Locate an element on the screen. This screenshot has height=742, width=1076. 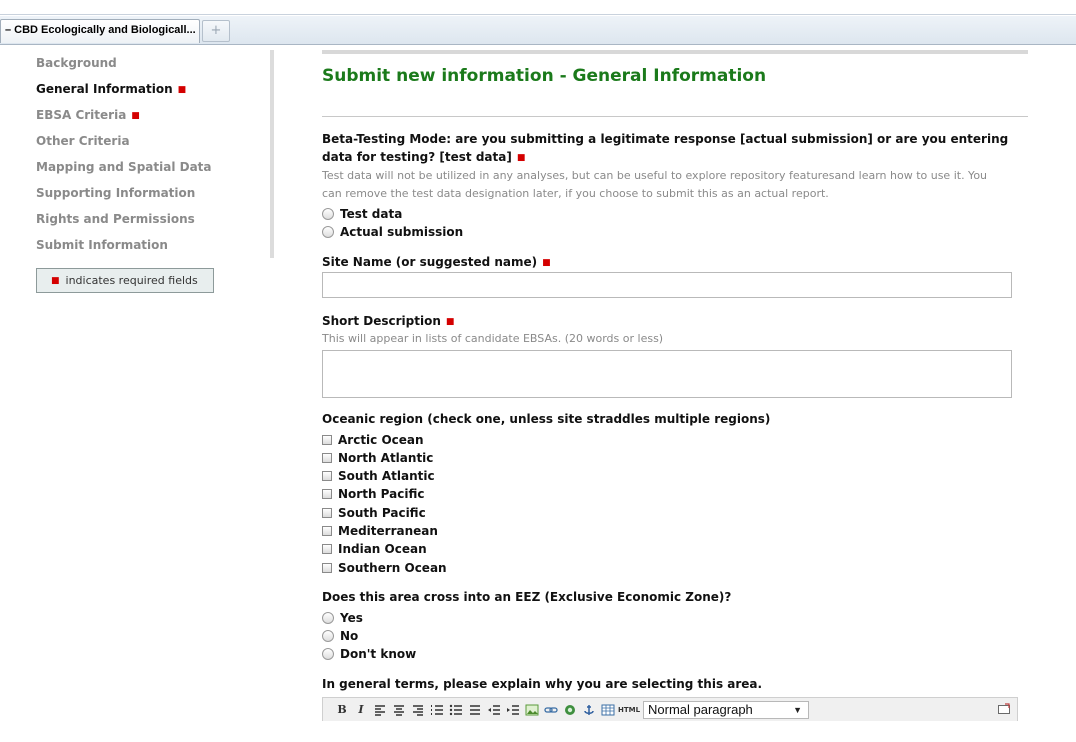
nav-item-submit-information: Submit Information is located at coordinates (102, 245).